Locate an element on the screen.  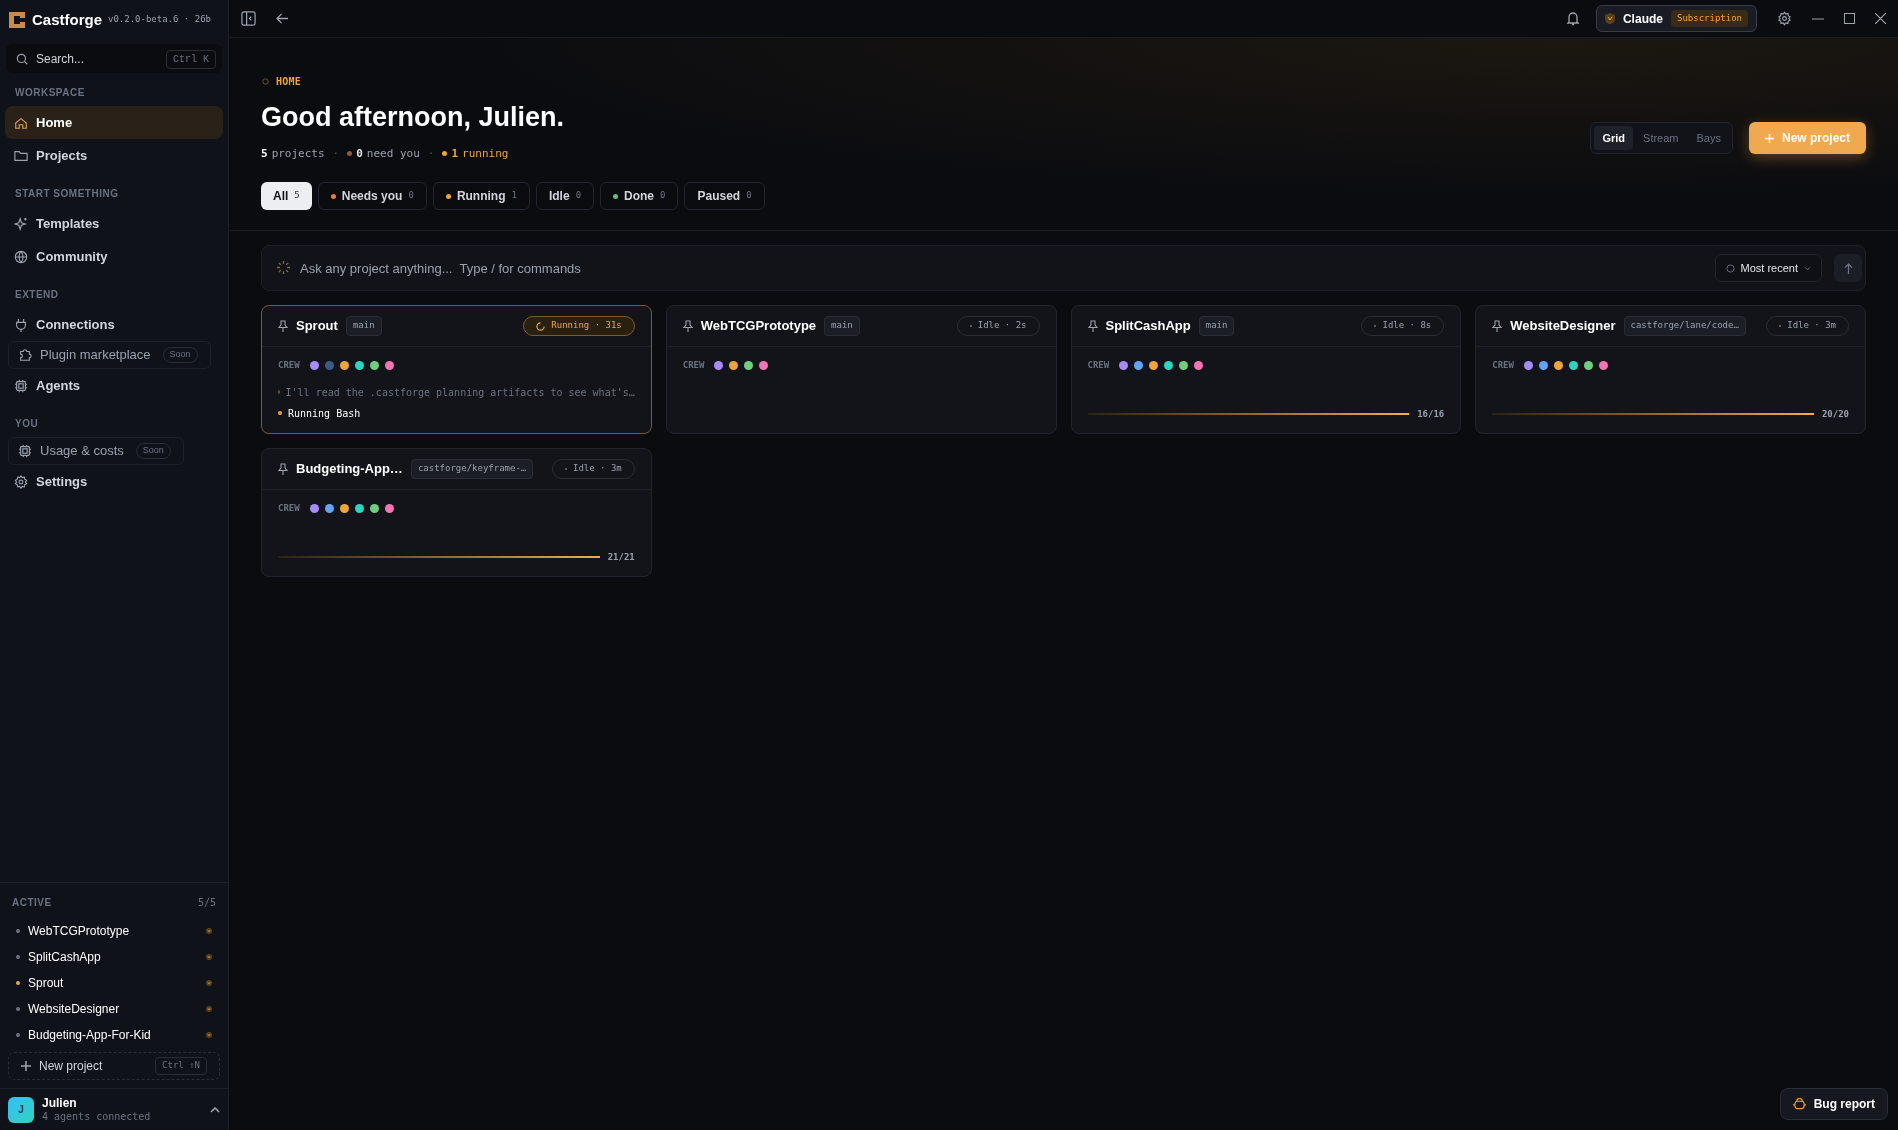
maximize-icon is located at coordinates (1849, 18).